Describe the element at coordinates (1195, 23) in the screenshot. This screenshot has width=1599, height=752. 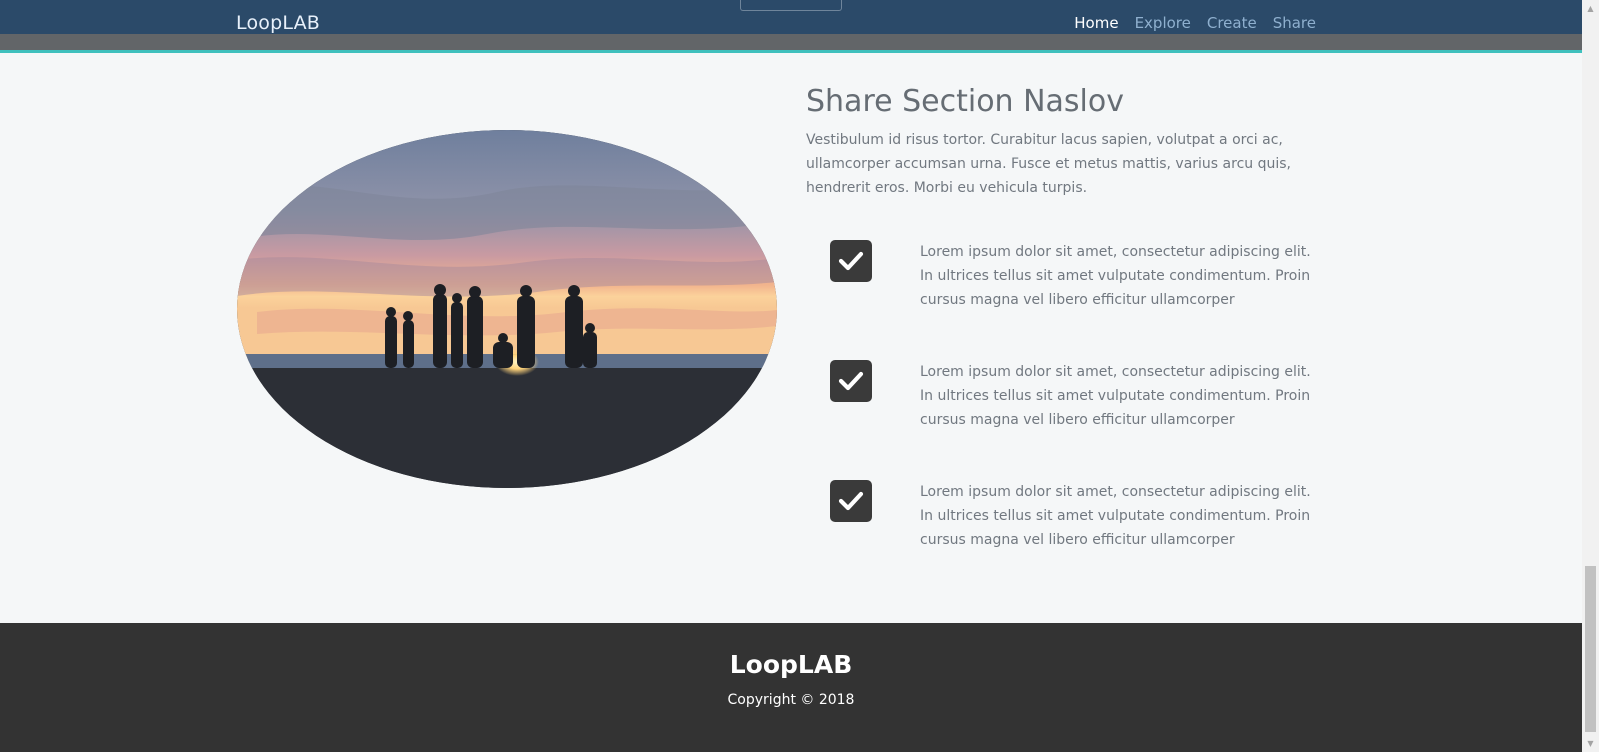
I see `nav-links: Home Explore Create Share` at that location.